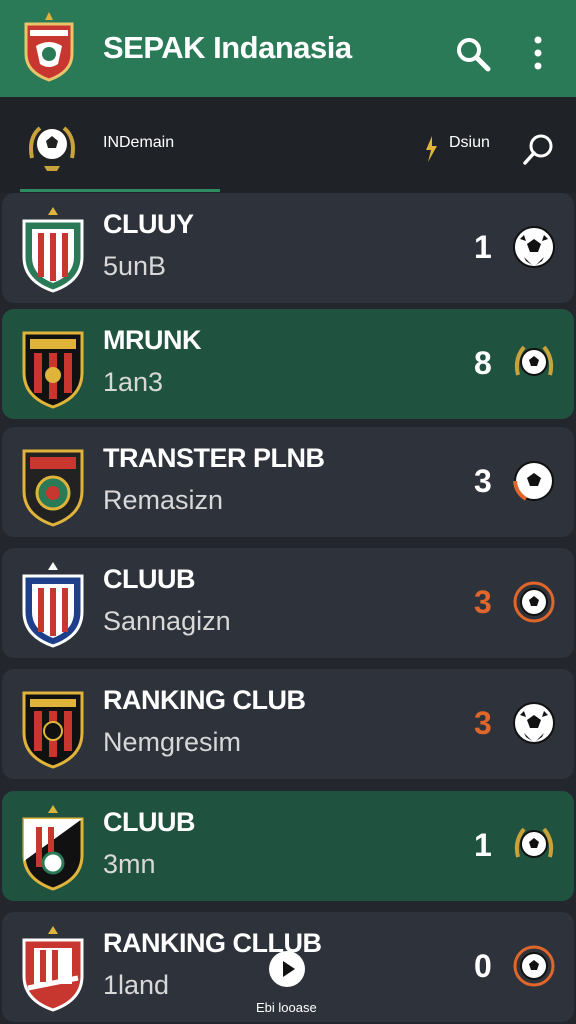 Image resolution: width=576 pixels, height=1024 pixels. I want to click on league-name: INDemain, so click(138, 143).